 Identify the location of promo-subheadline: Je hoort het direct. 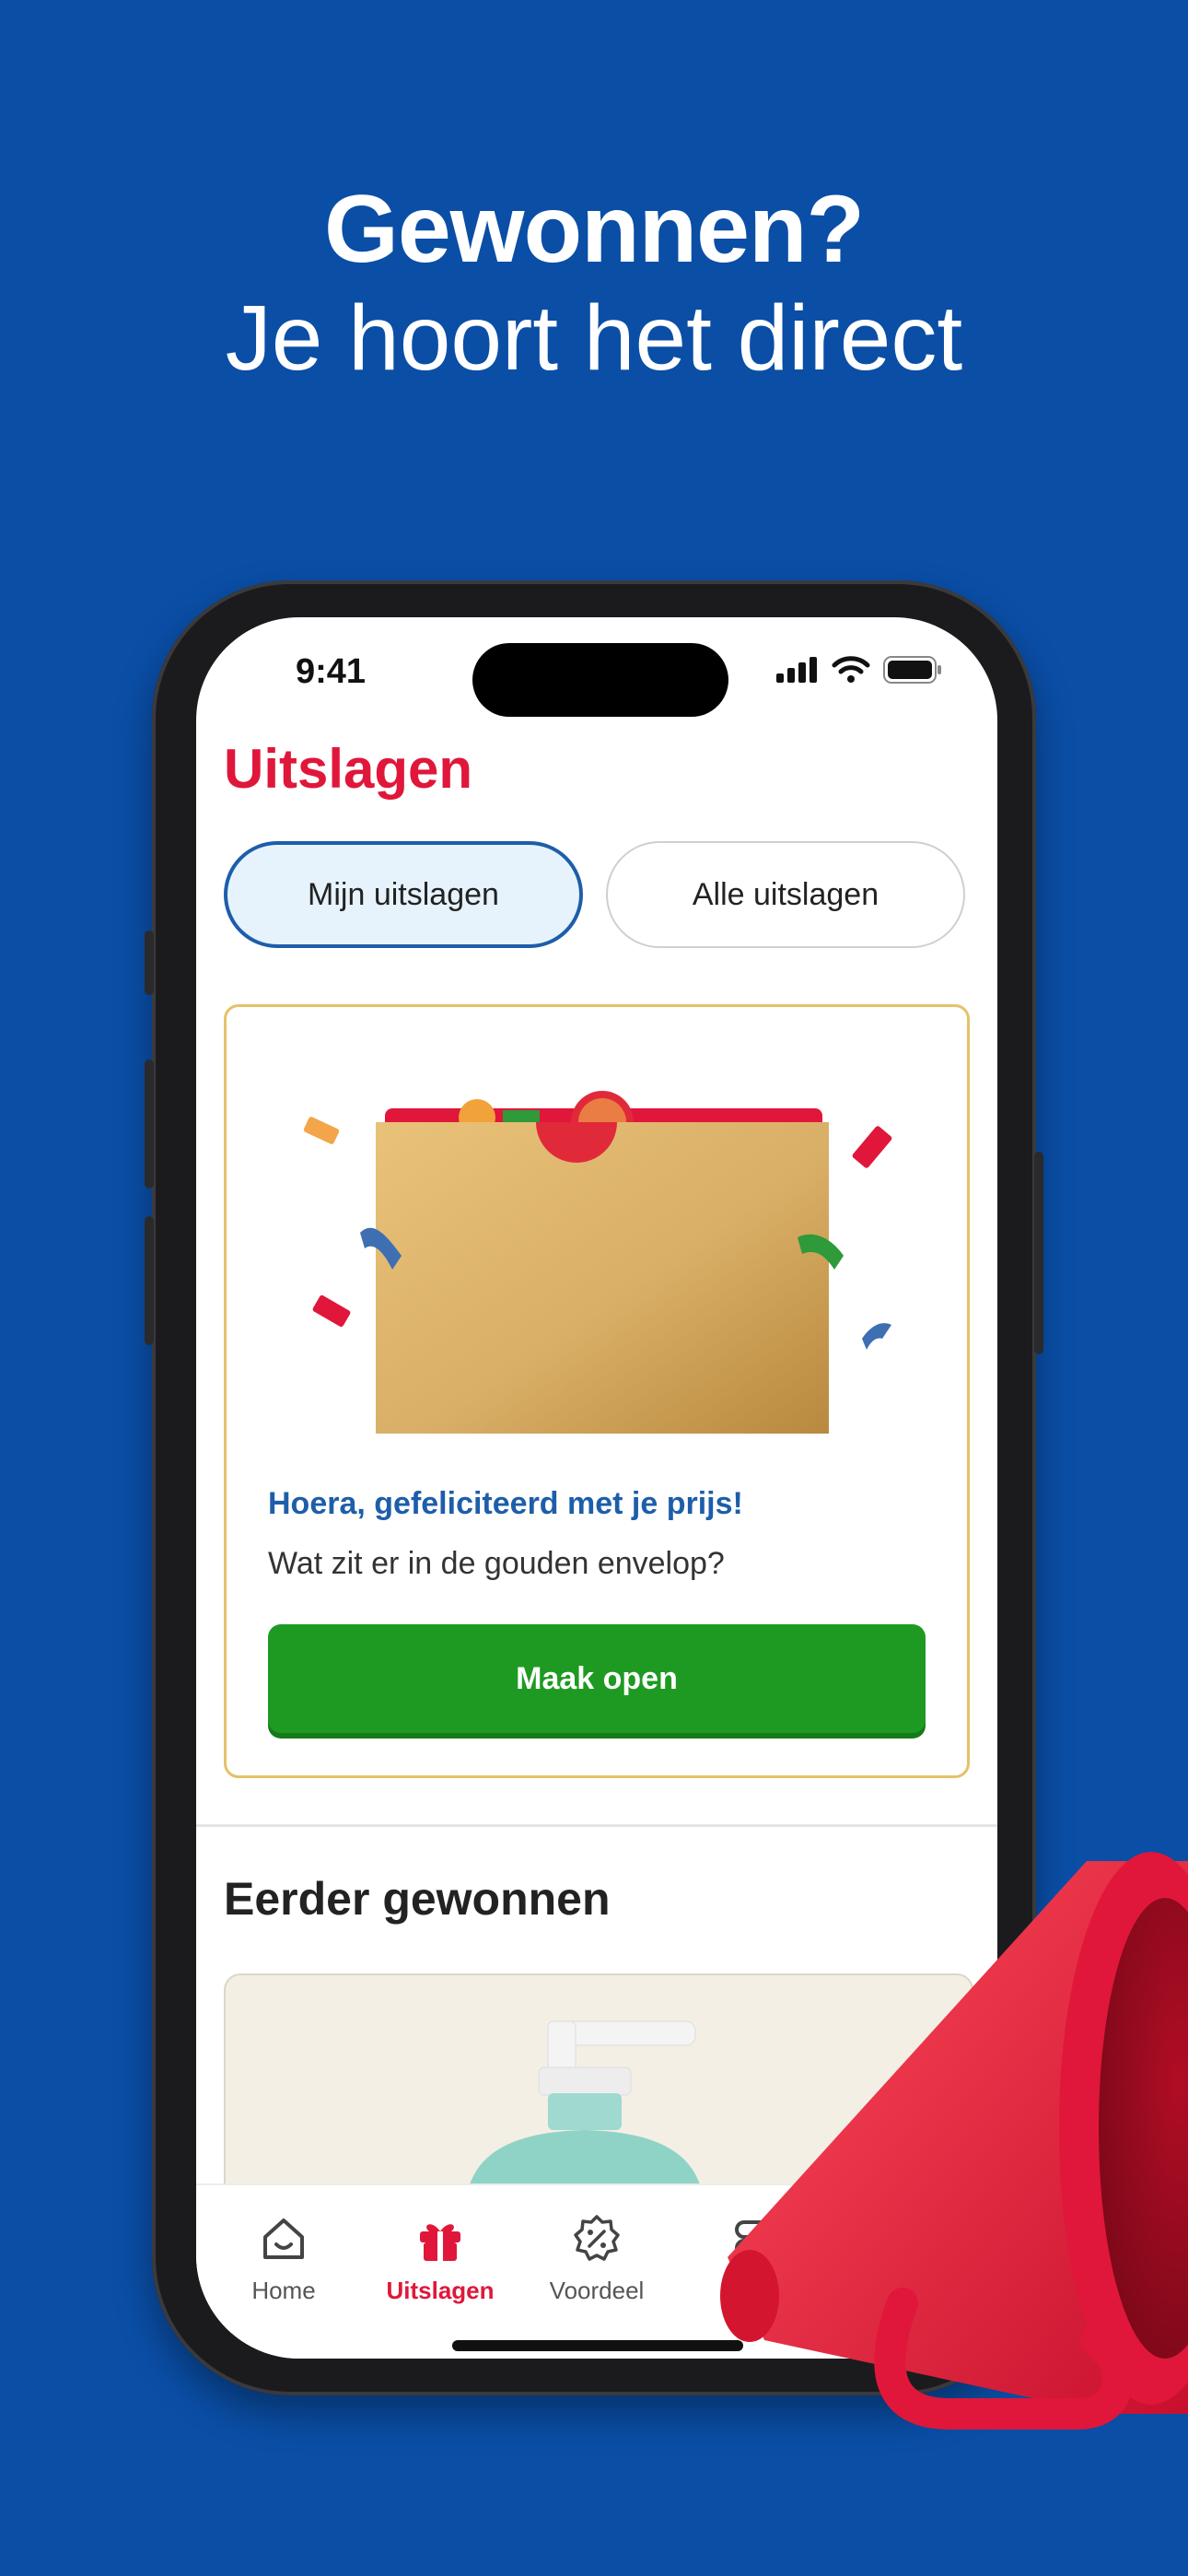
(594, 338).